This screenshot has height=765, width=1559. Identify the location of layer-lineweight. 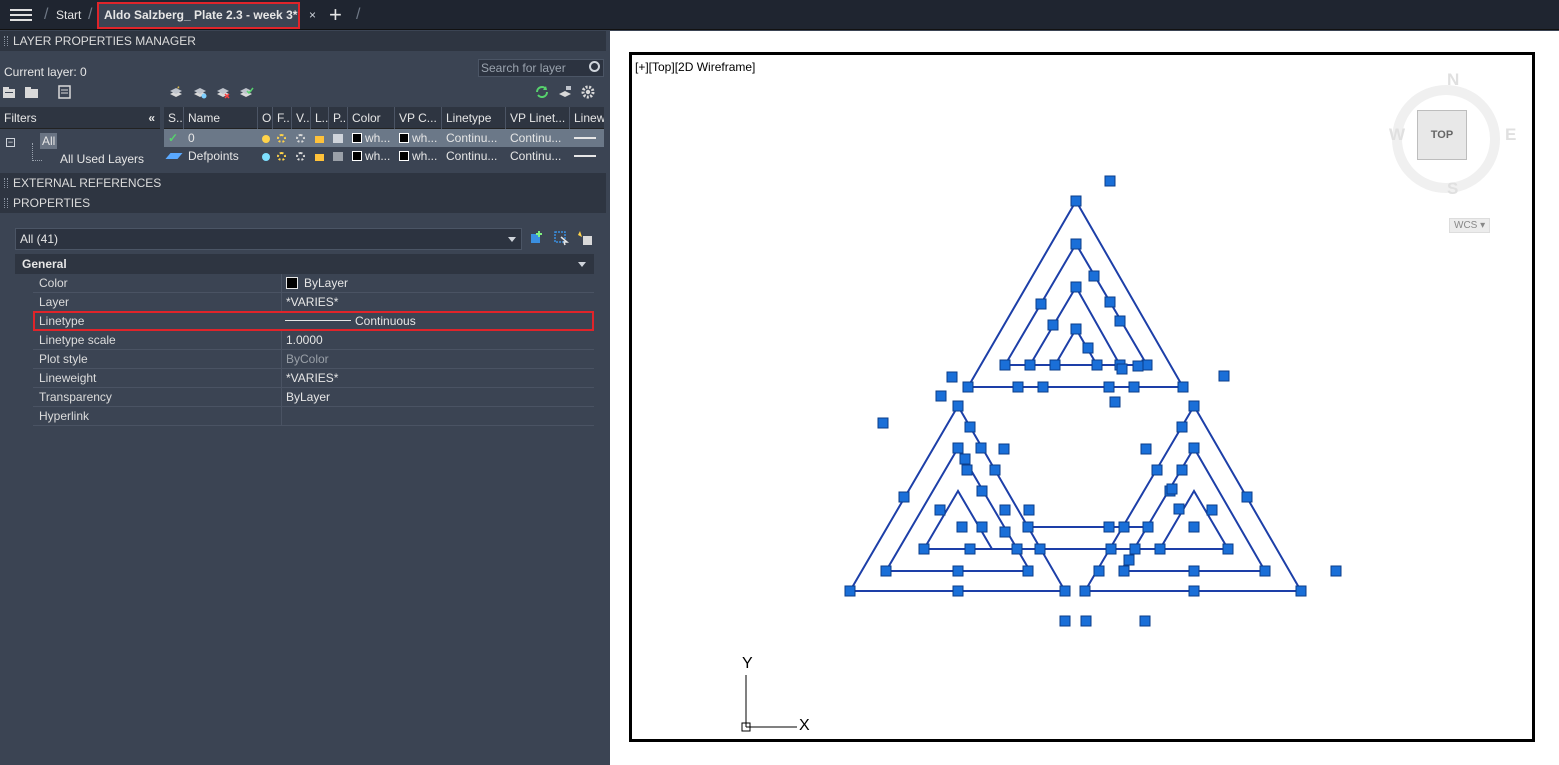
(587, 156).